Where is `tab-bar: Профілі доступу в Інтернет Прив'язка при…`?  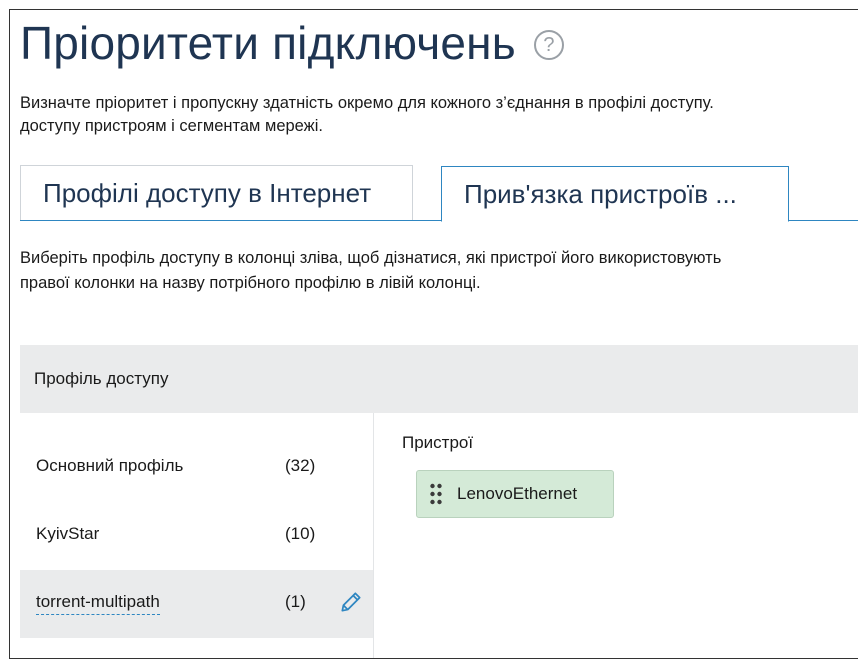 tab-bar: Профілі доступу в Інтернет Прив'язка при… is located at coordinates (439, 193).